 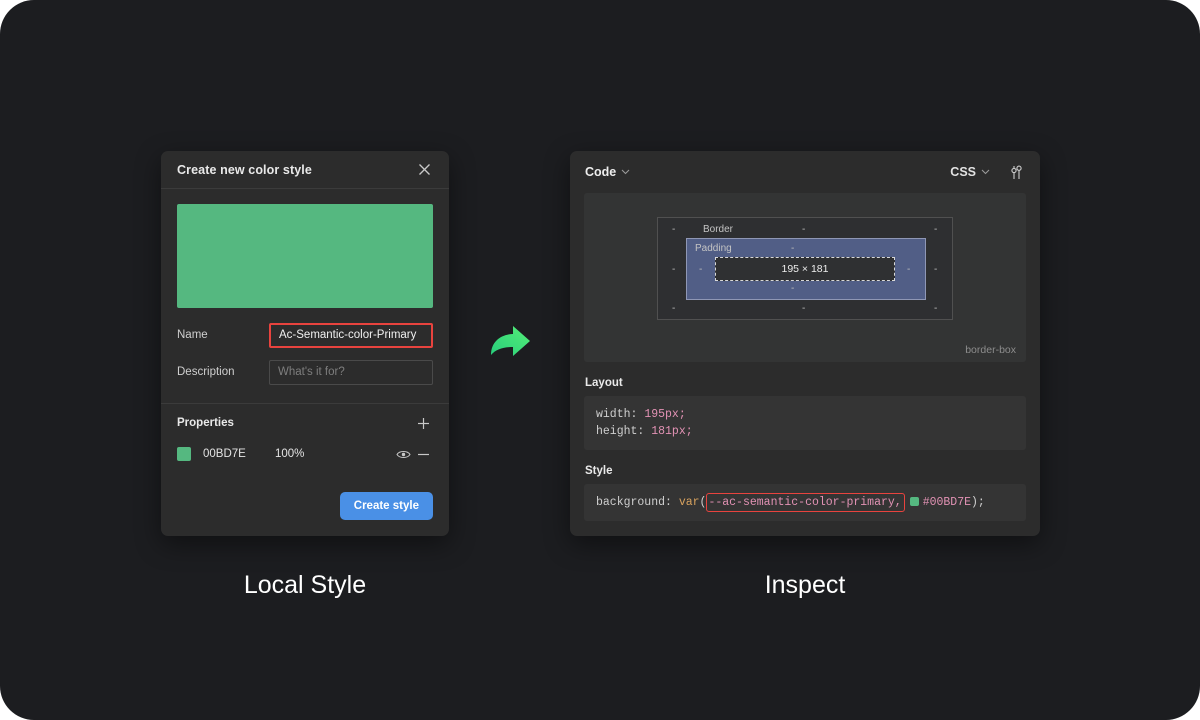 What do you see at coordinates (793, 248) in the screenshot?
I see `padding-dash-top: -` at bounding box center [793, 248].